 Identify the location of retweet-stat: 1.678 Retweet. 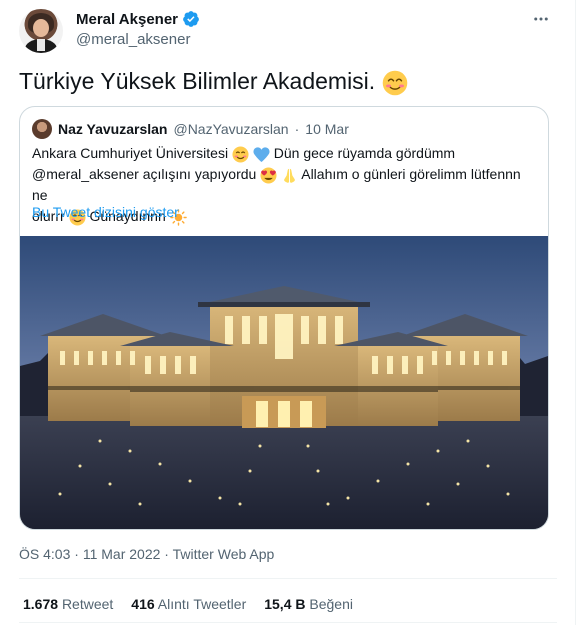
(68, 604).